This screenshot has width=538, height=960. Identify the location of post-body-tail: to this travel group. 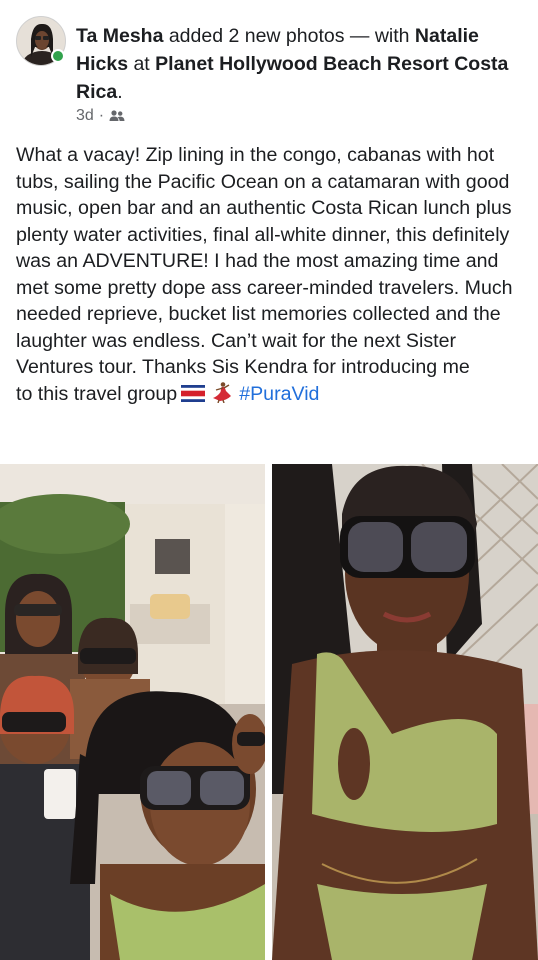
(97, 393).